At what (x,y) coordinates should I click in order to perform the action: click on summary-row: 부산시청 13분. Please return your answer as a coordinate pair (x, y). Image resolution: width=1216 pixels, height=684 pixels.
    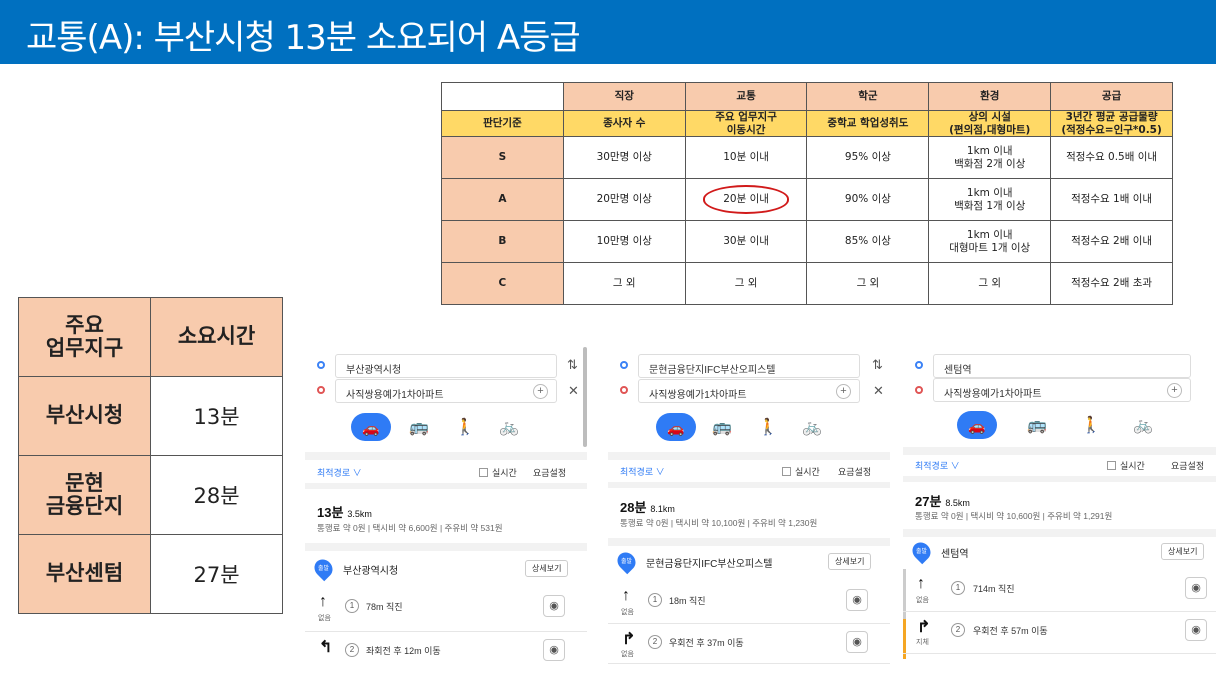
    Looking at the image, I should click on (150, 416).